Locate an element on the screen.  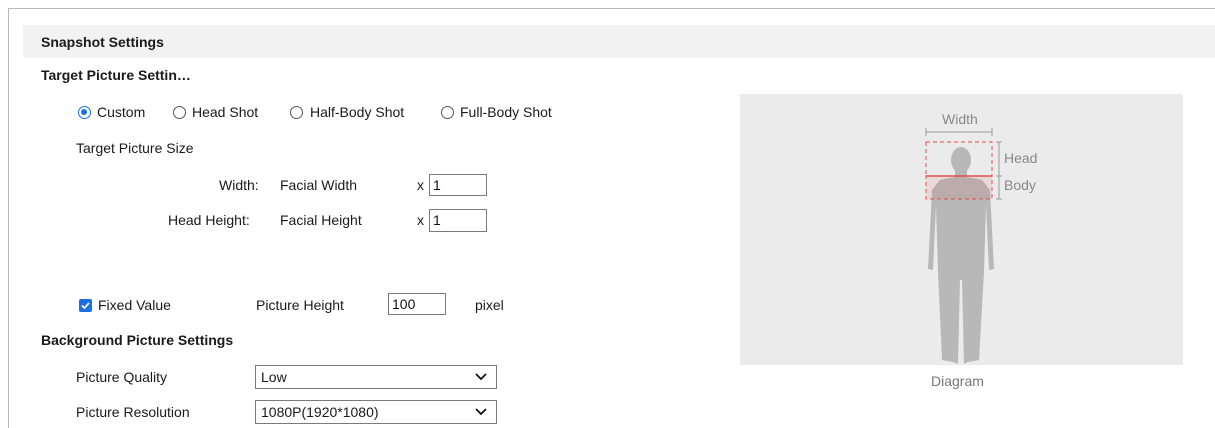
picture-quality-label: Picture Quality is located at coordinates (122, 377).